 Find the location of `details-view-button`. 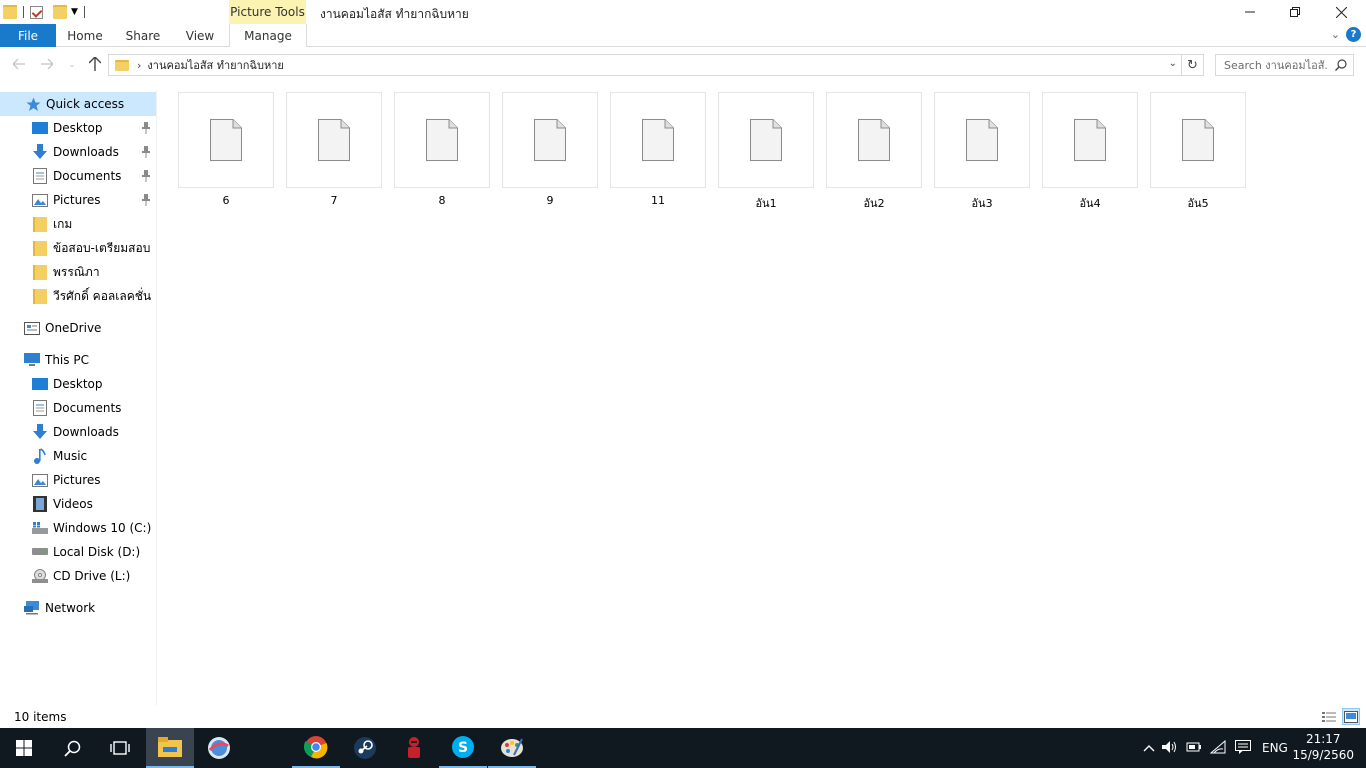

details-view-button is located at coordinates (1329, 716).